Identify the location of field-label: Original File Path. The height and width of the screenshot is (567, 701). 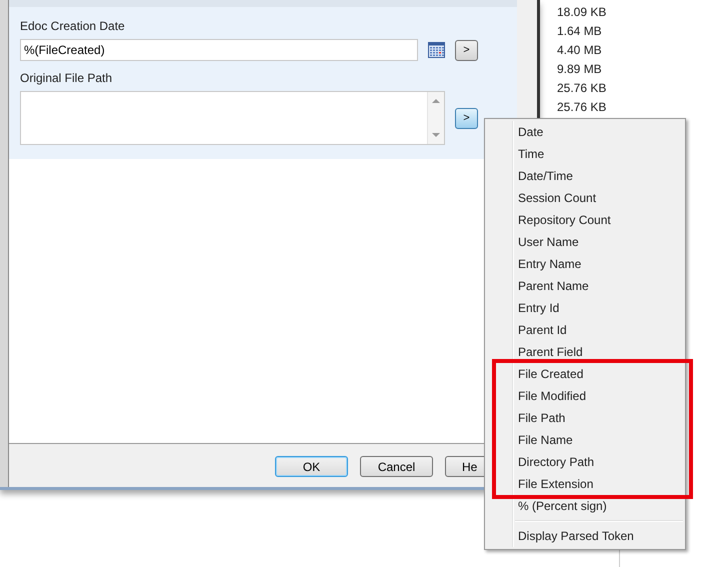
(67, 78).